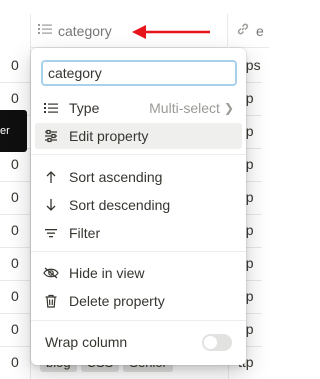 This screenshot has height=379, width=320. I want to click on menu-item-delete-property: Delete property, so click(138, 301).